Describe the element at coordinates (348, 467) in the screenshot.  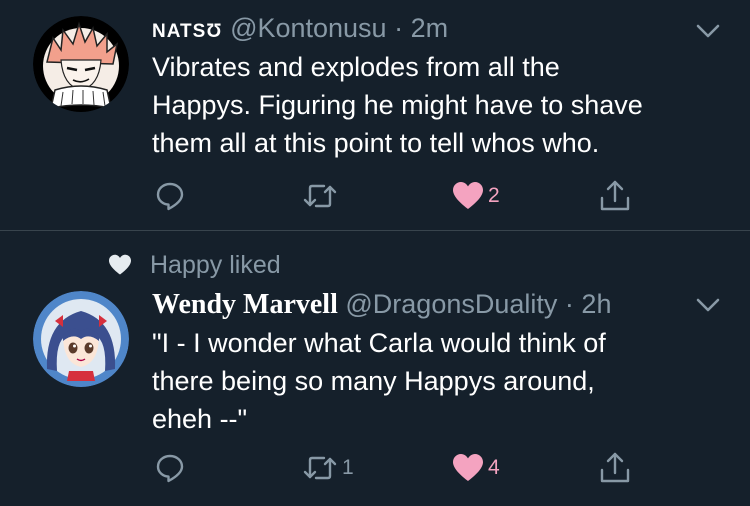
I see `retweet-count: 1` at that location.